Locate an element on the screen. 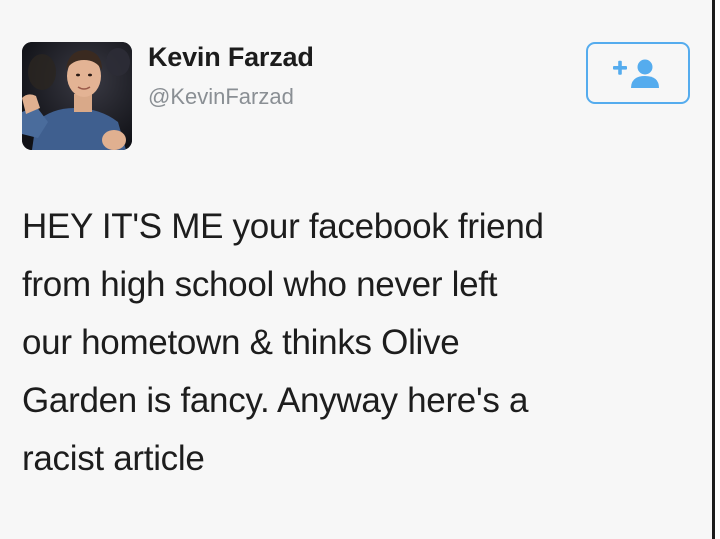 This screenshot has height=539, width=720. user-handle: @KevinFarzad is located at coordinates (221, 97).